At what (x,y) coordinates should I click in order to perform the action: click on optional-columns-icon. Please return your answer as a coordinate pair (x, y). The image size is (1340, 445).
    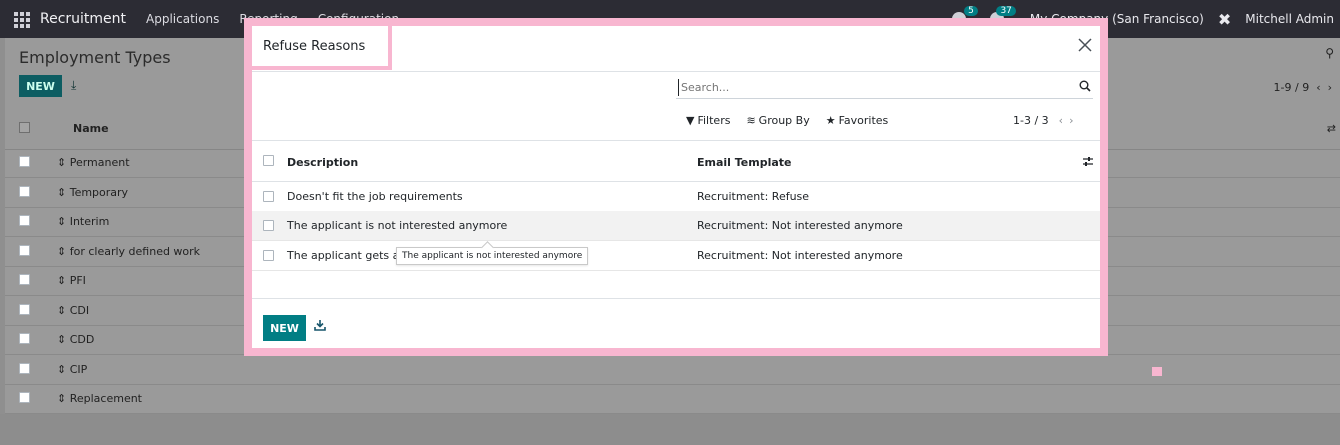
    Looking at the image, I should click on (1088, 162).